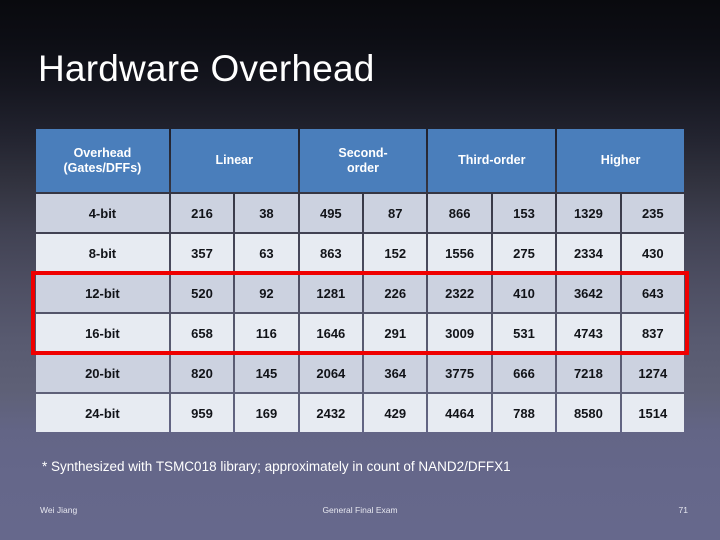 This screenshot has width=720, height=540. Describe the element at coordinates (266, 293) in the screenshot. I see `table-cell: 92` at that location.